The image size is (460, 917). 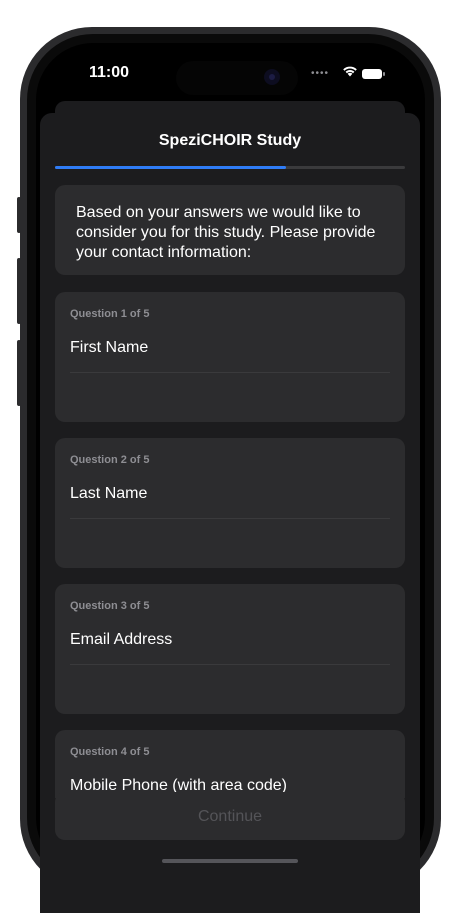 What do you see at coordinates (170, 167) in the screenshot?
I see `progress-bar-fill` at bounding box center [170, 167].